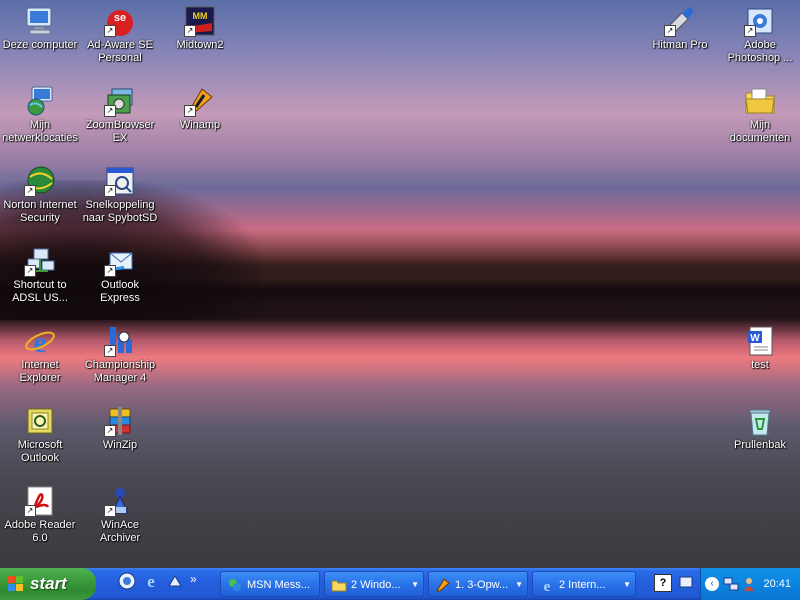 This screenshot has width=800, height=600. I want to click on task-internet-explorer: e 2 Intern... ▼, so click(584, 584).